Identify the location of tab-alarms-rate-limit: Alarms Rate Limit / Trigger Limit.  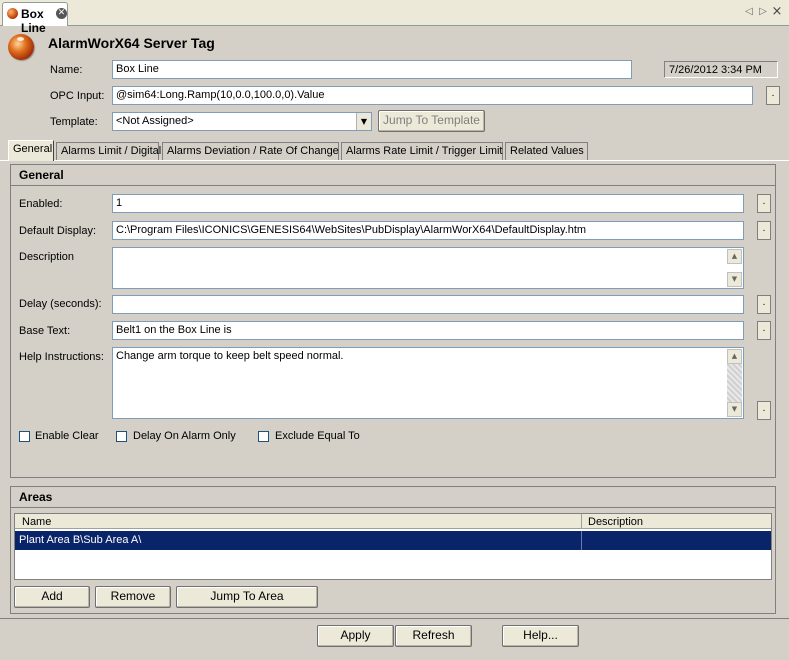
(422, 151).